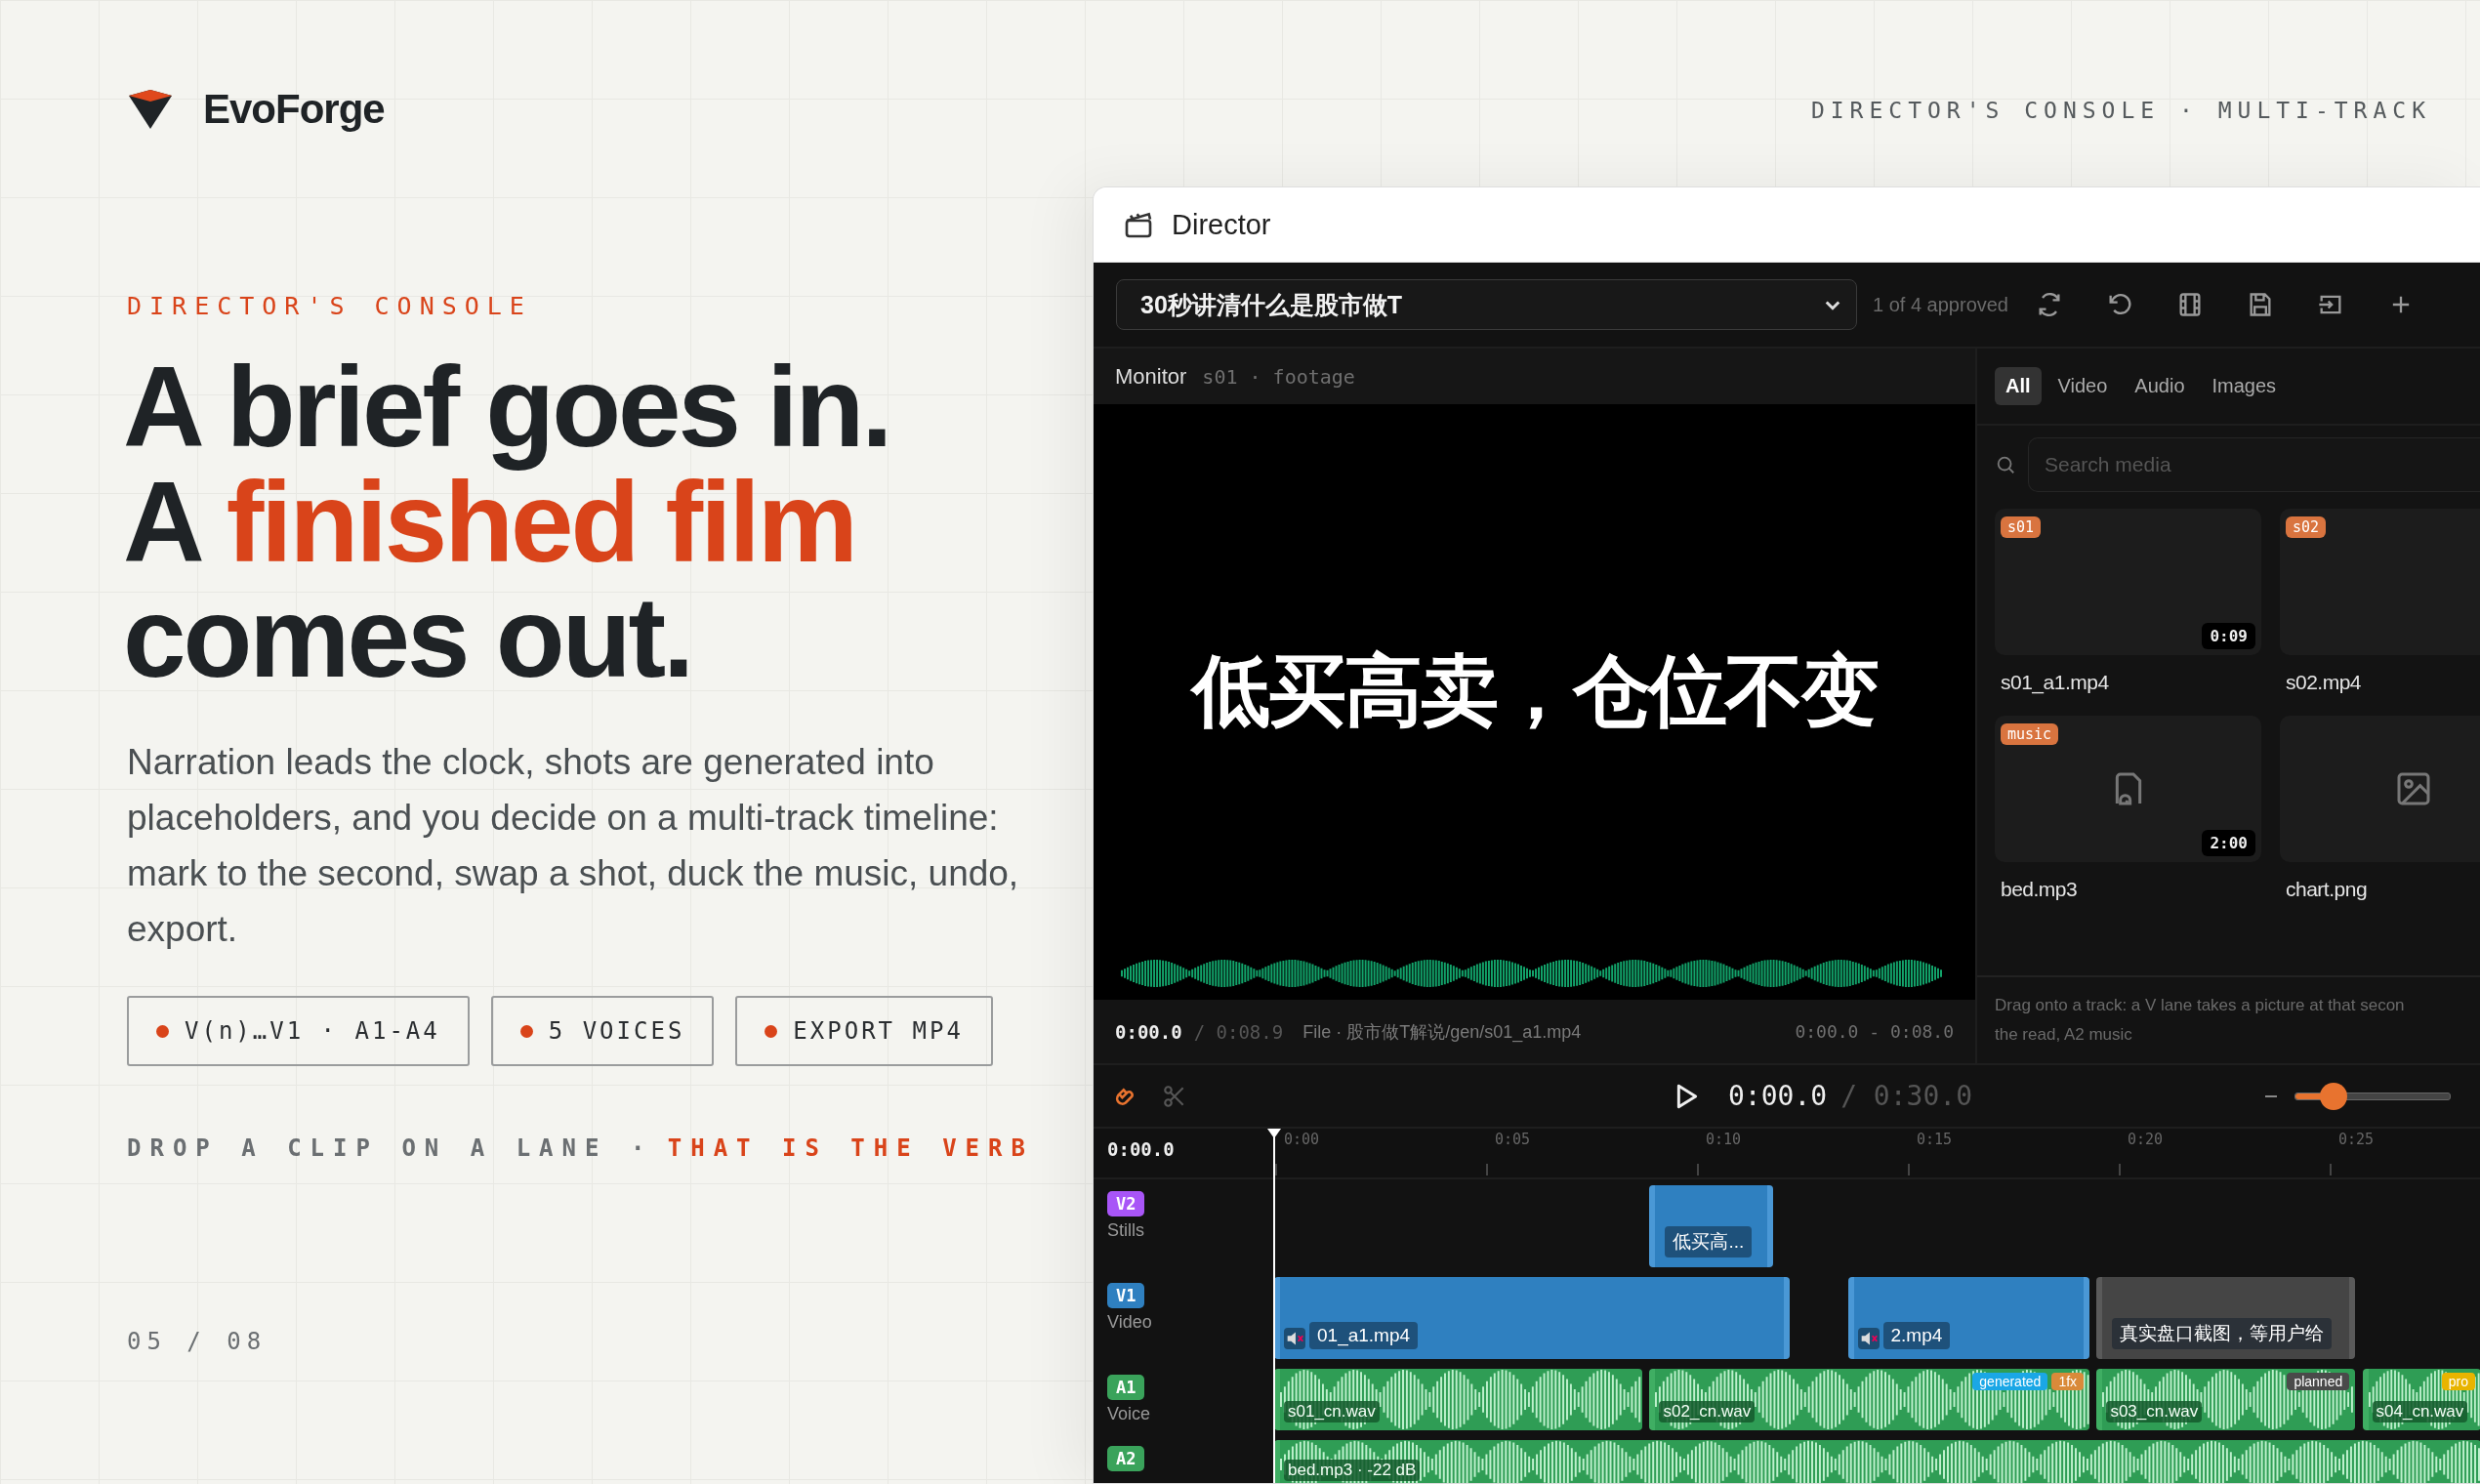  What do you see at coordinates (1222, 225) in the screenshot?
I see `window-title: Director` at bounding box center [1222, 225].